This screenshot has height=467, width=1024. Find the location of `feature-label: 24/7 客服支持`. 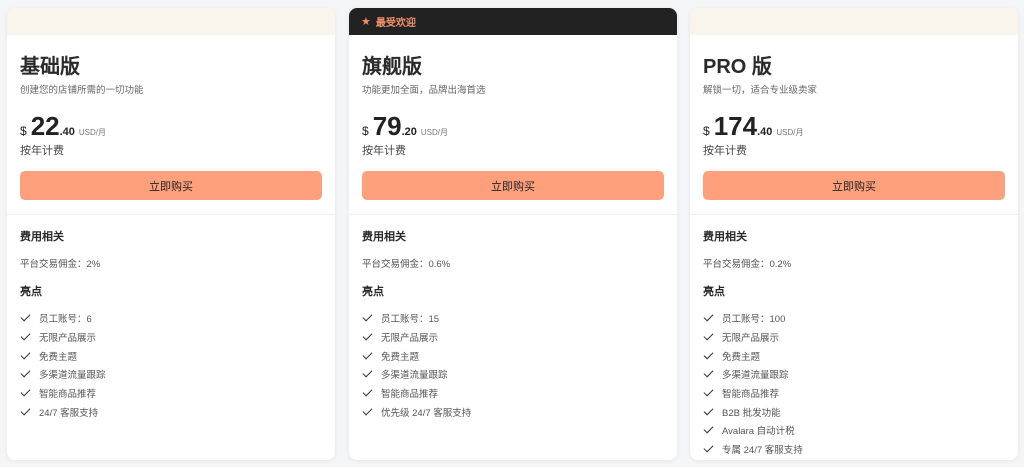

feature-label: 24/7 客服支持 is located at coordinates (69, 413).